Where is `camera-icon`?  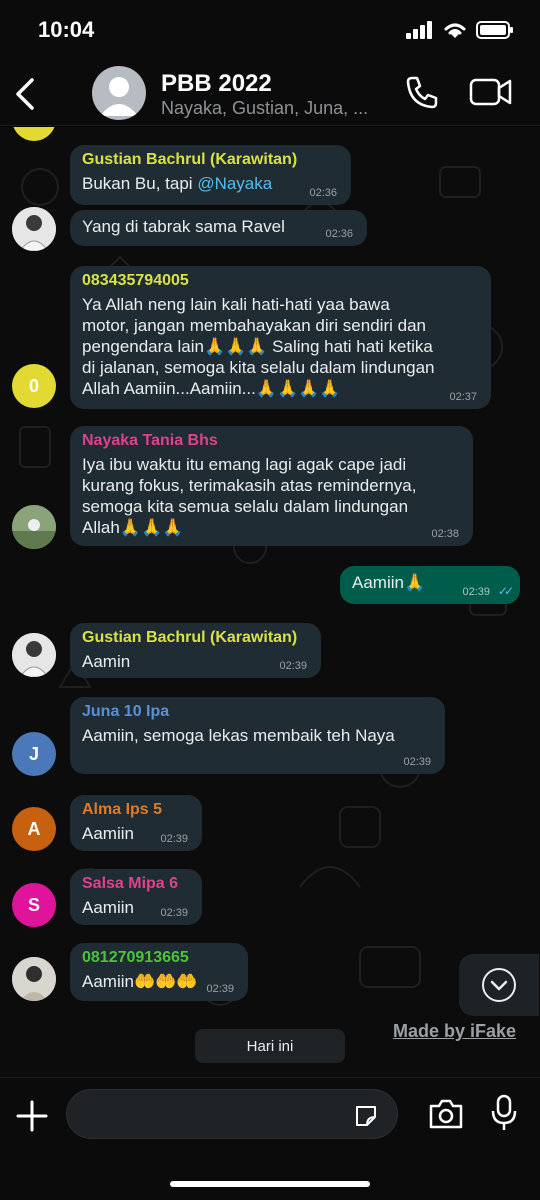 camera-icon is located at coordinates (446, 1114).